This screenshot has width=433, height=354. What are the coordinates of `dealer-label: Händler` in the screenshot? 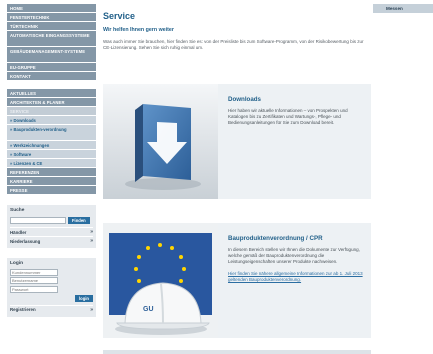 It's located at (18, 232).